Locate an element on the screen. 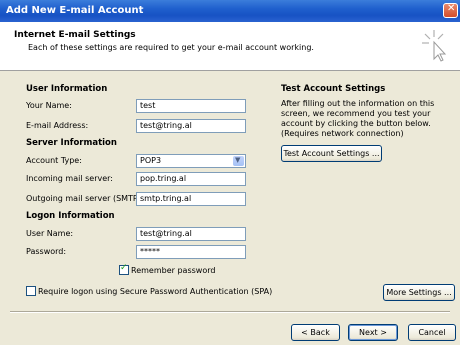 The width and height of the screenshot is (460, 345). user-info-heading: User Information is located at coordinates (67, 89).